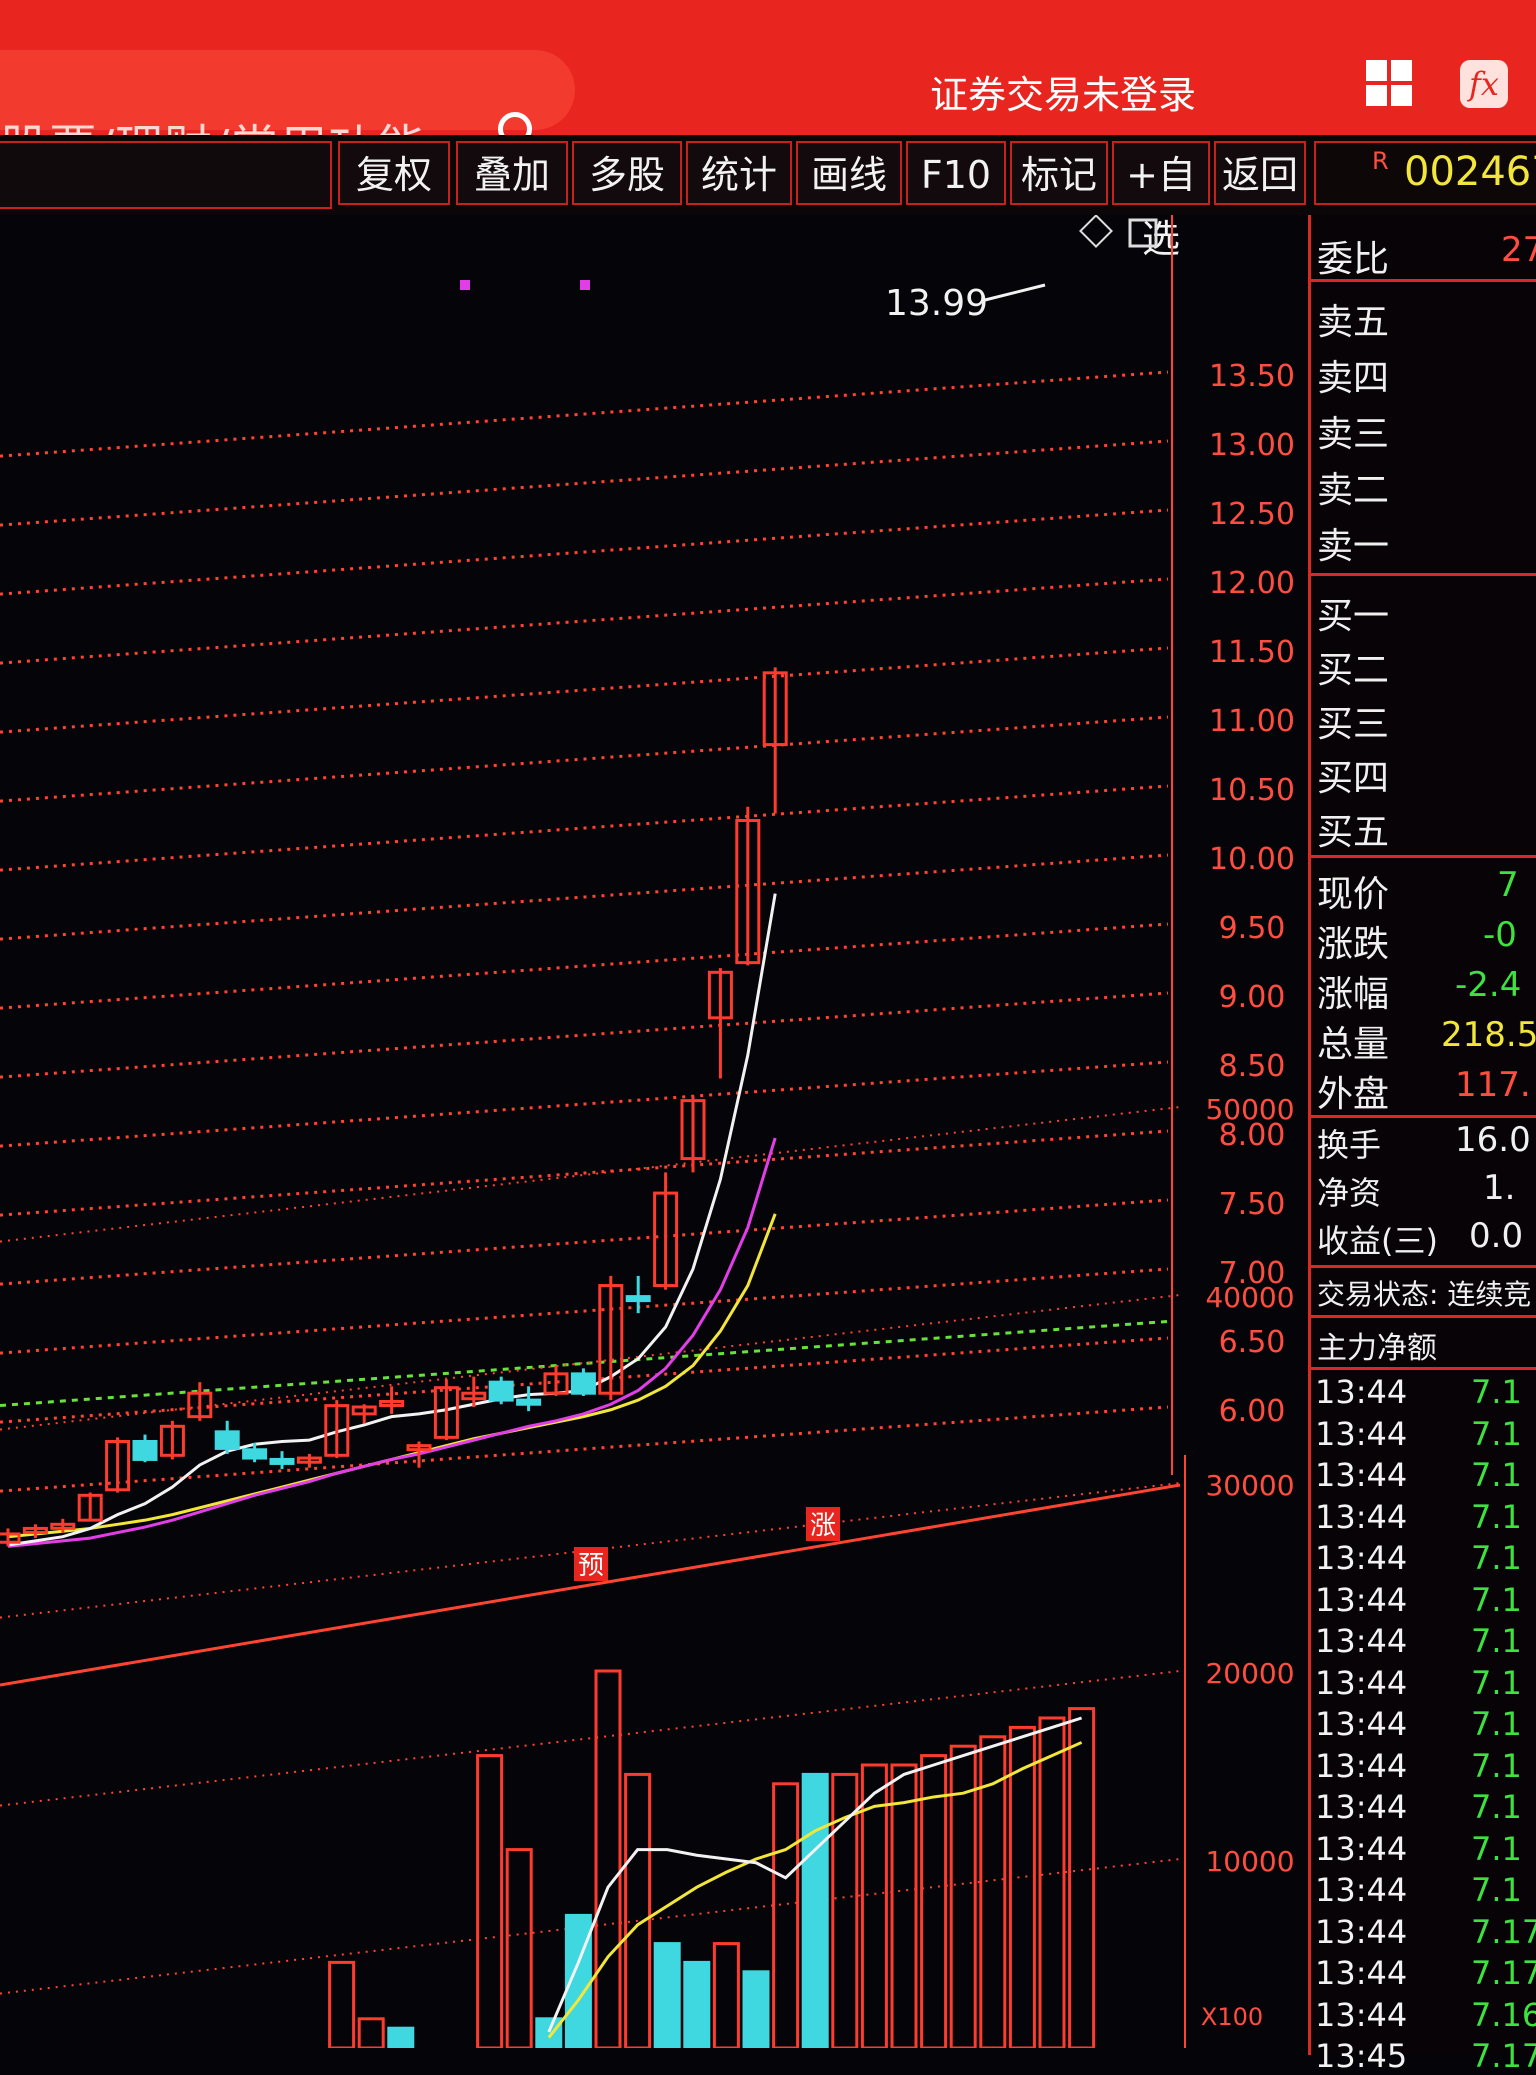 The image size is (1536, 2075). I want to click on price-tick-label: 13.00, so click(1252, 445).